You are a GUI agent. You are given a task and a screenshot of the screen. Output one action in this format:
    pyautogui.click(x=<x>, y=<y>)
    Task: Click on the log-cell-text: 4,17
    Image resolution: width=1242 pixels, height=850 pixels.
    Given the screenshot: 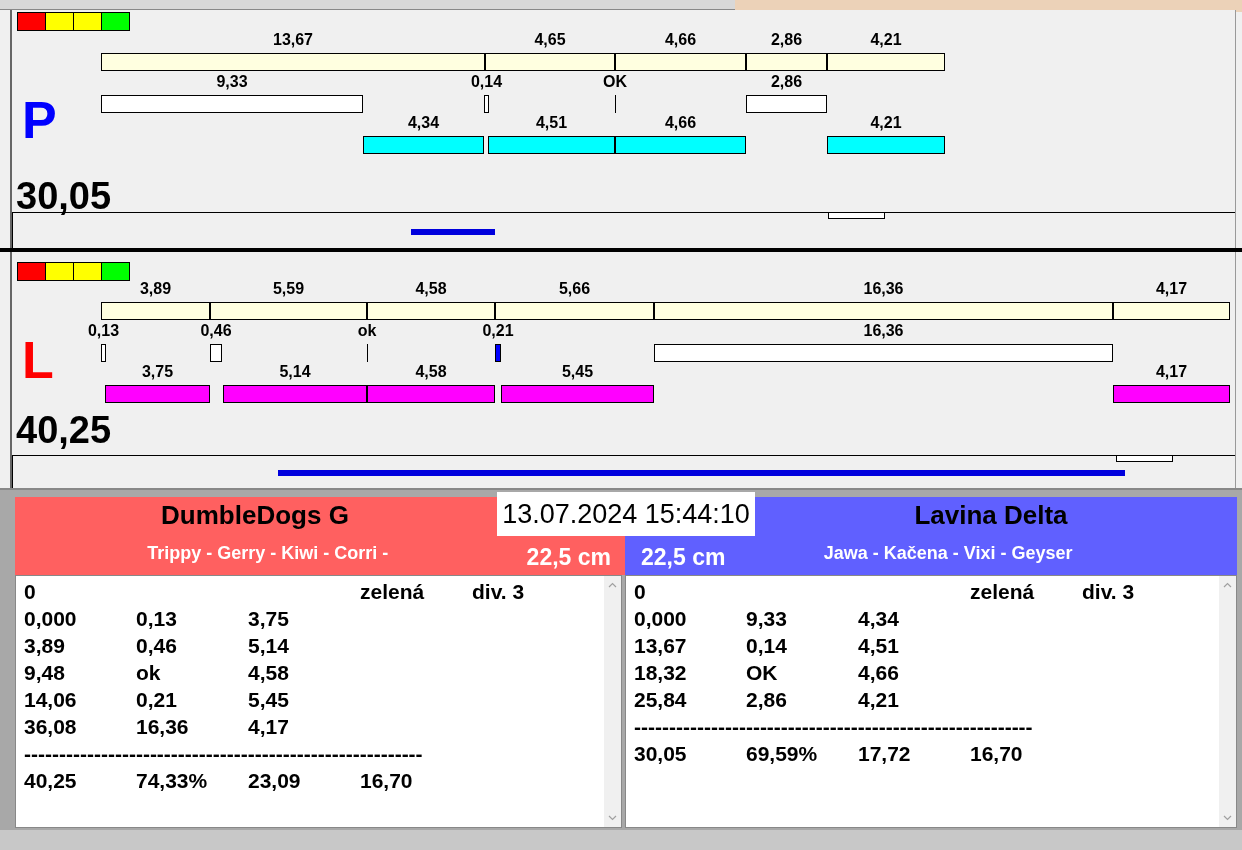 What is the action you would take?
    pyautogui.click(x=269, y=726)
    